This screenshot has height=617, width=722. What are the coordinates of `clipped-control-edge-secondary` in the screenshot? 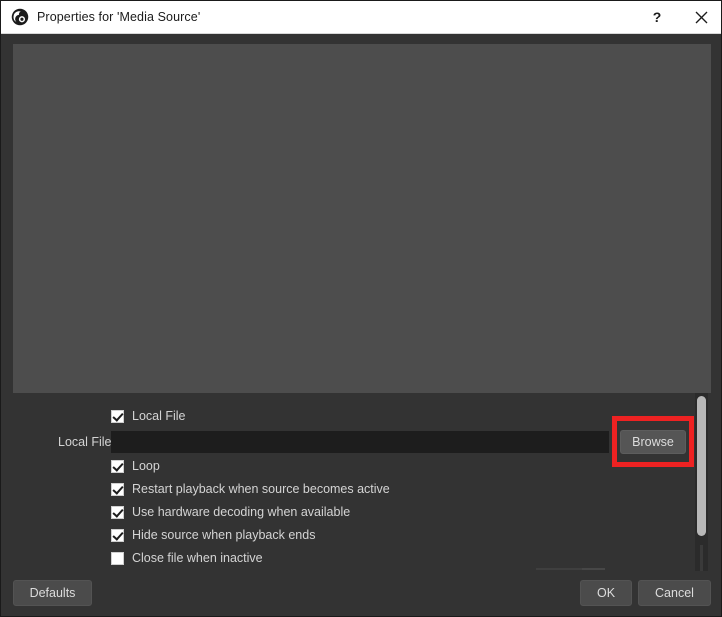 It's located at (593, 569).